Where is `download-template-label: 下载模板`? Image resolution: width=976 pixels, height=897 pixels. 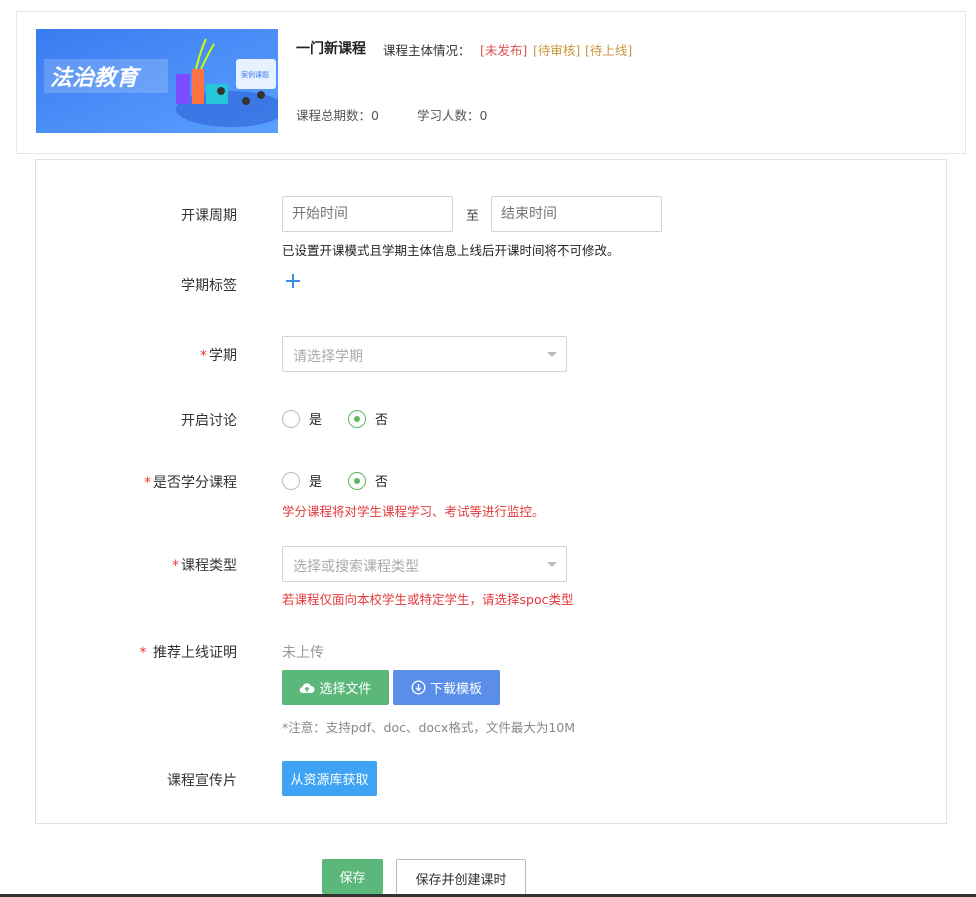 download-template-label: 下载模板 is located at coordinates (455, 689).